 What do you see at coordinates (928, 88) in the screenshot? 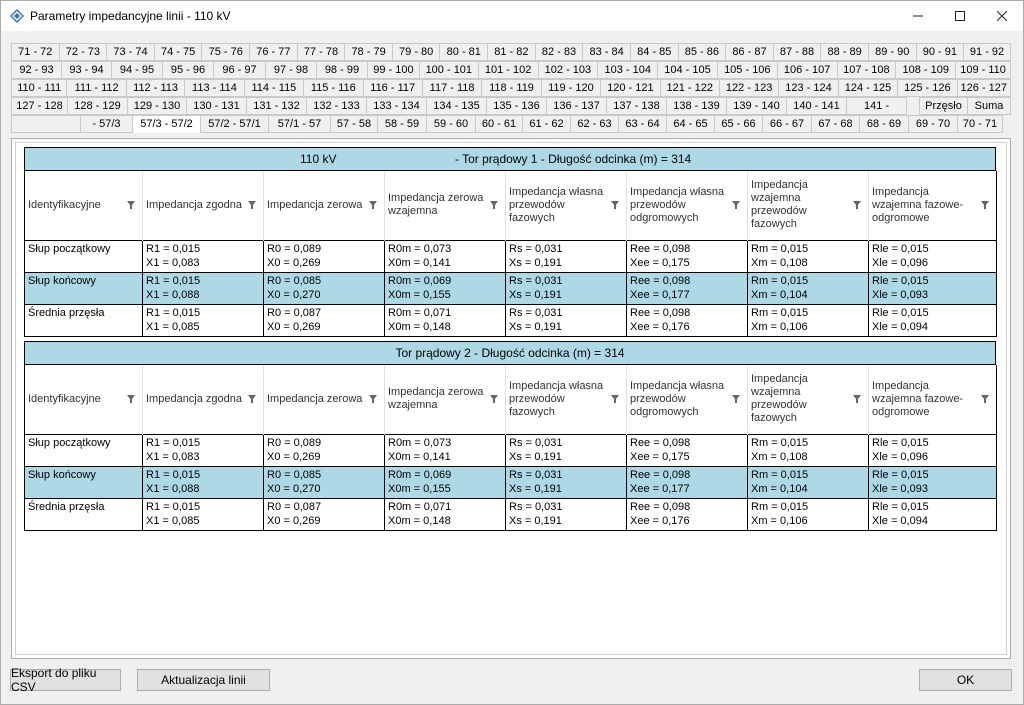
I see `tab-span: 125 - 126` at bounding box center [928, 88].